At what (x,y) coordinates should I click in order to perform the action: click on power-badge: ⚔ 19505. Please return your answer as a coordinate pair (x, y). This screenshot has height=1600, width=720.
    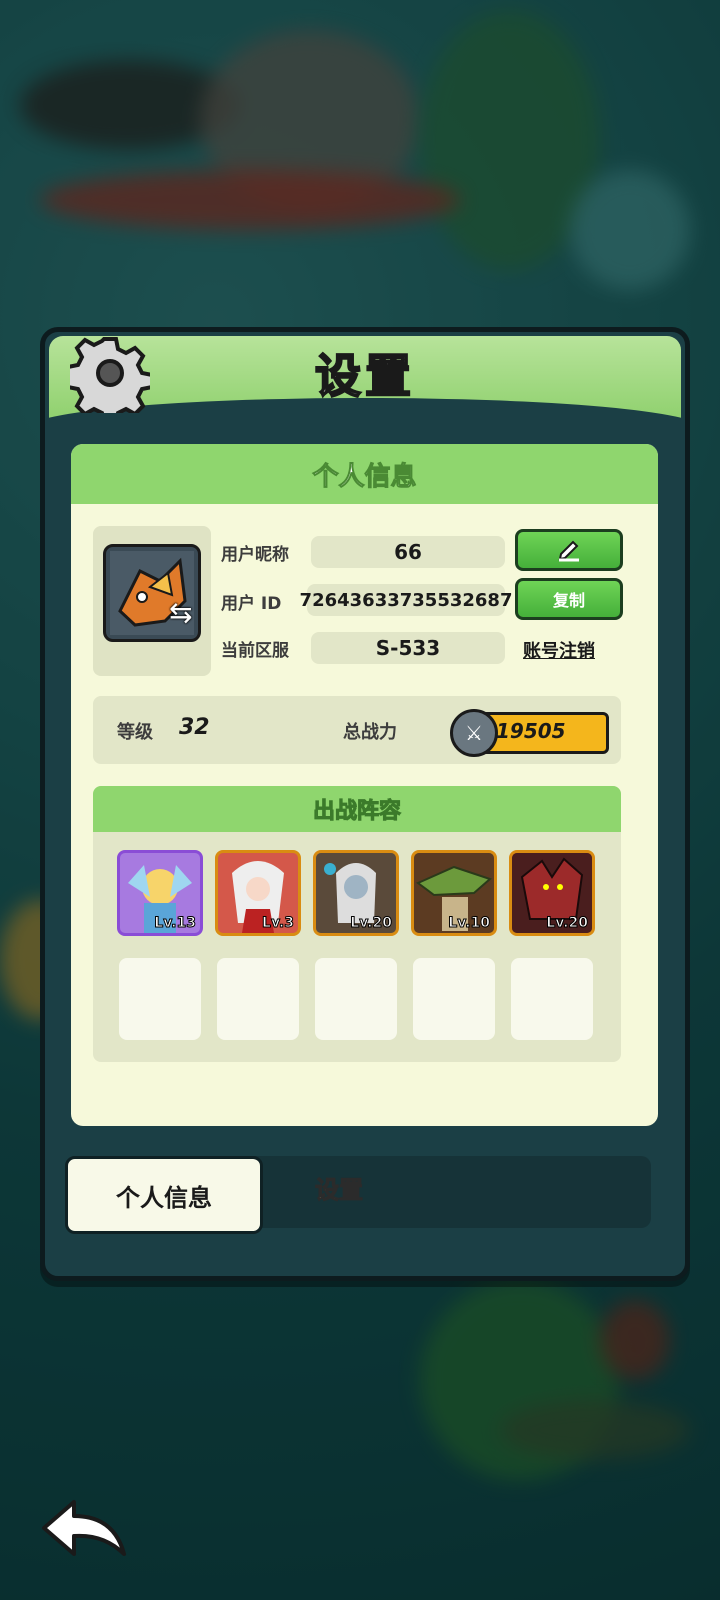
    Looking at the image, I should click on (529, 733).